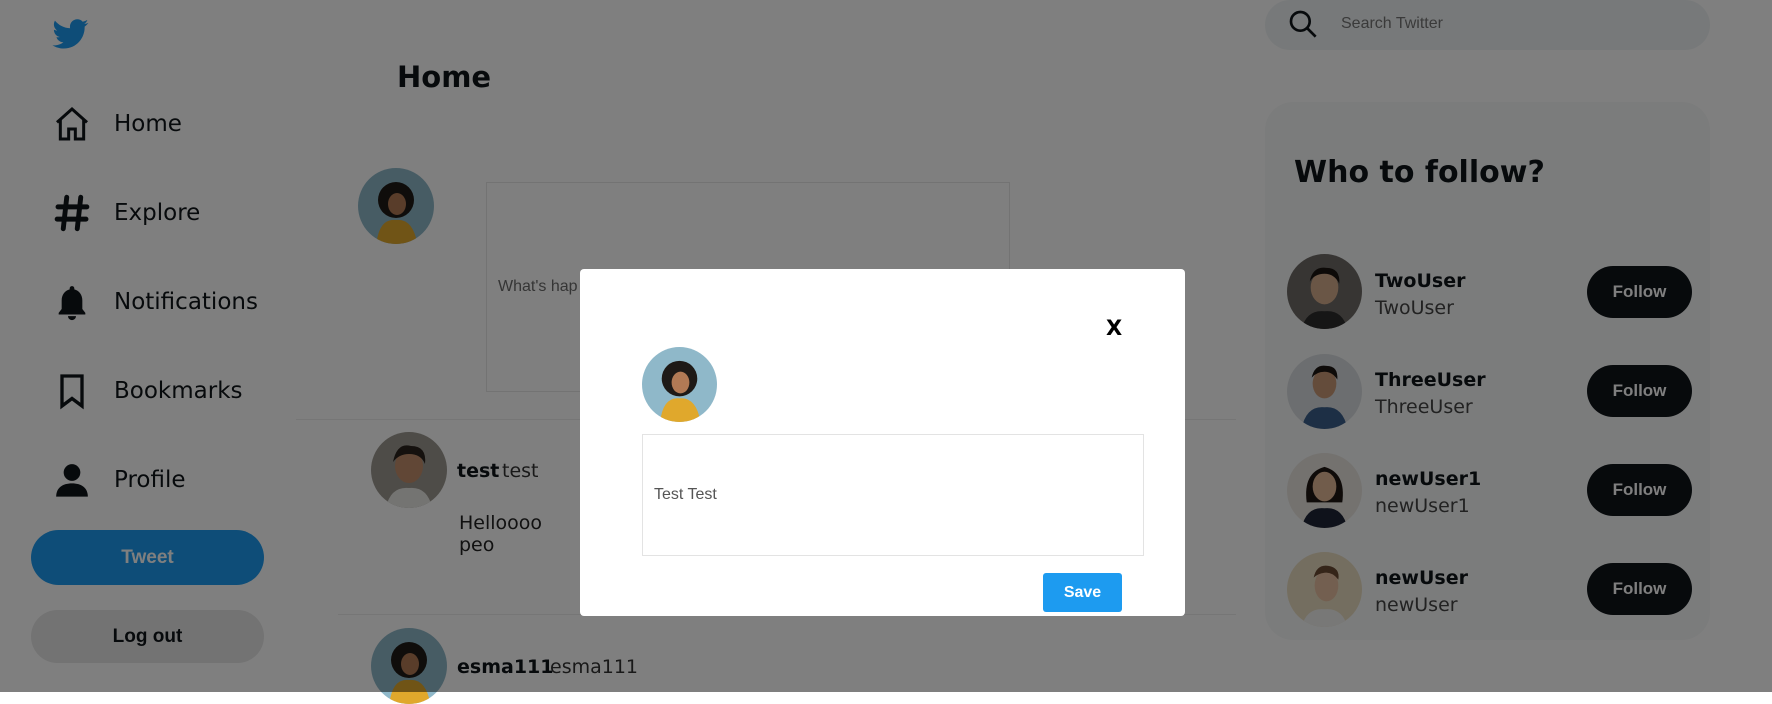 The image size is (1772, 704). Describe the element at coordinates (1114, 328) in the screenshot. I see `close-button: X` at that location.